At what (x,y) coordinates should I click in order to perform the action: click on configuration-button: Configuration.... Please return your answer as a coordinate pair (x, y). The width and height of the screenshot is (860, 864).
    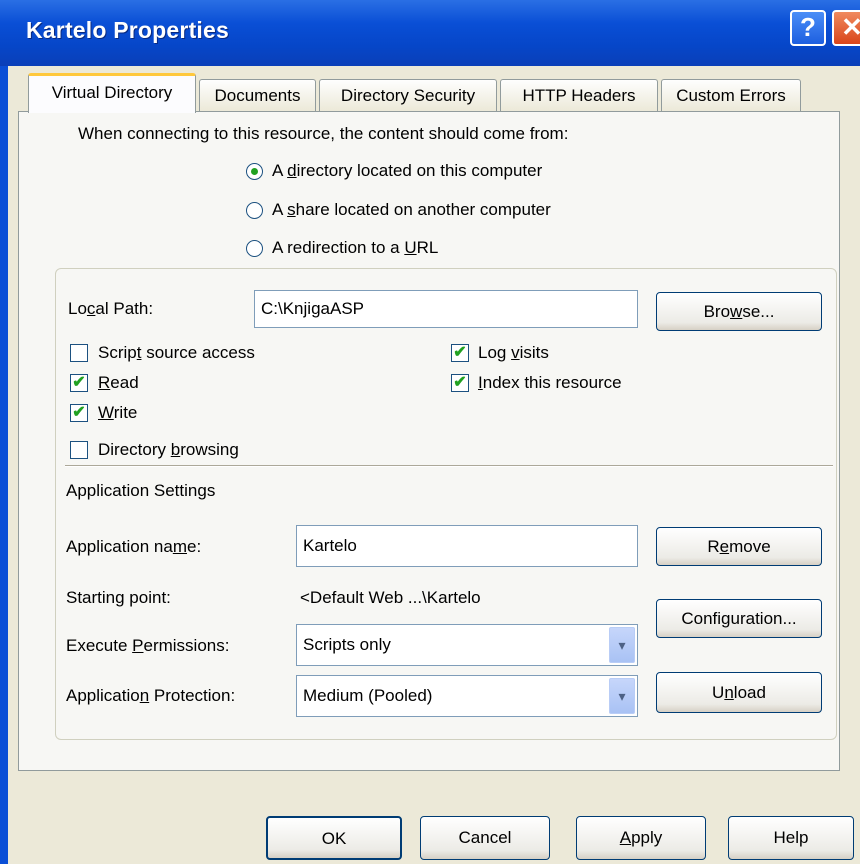
    Looking at the image, I should click on (739, 618).